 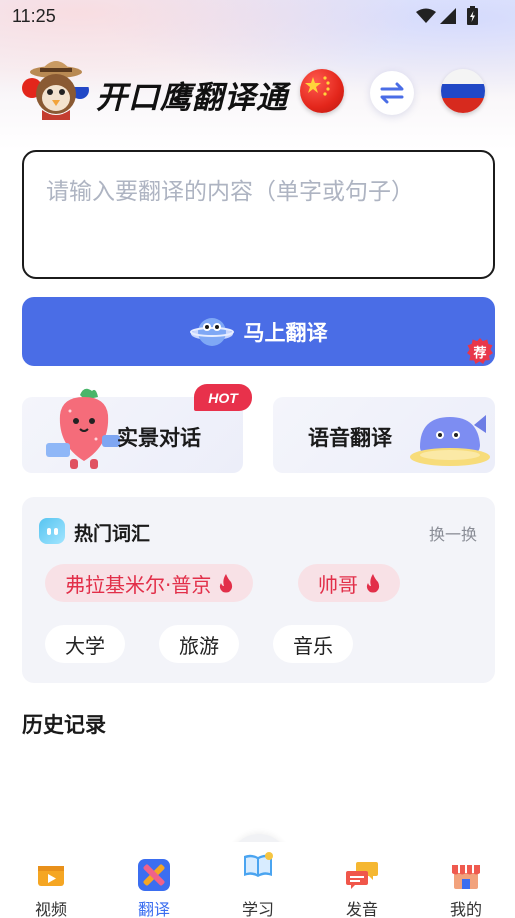 What do you see at coordinates (52, 531) in the screenshot?
I see `hot-words-logo-icon` at bounding box center [52, 531].